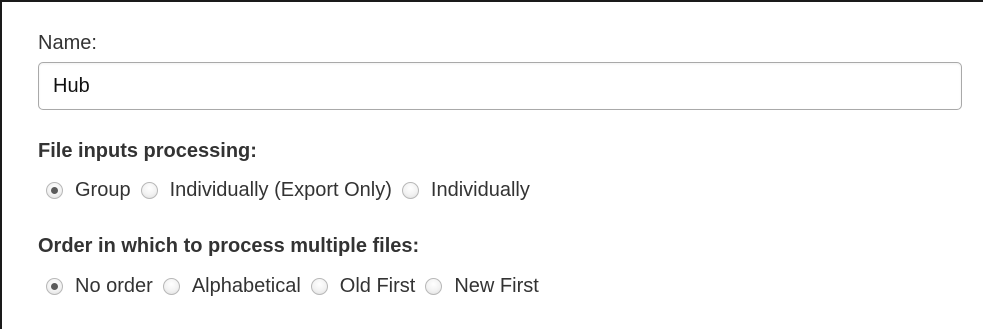 The image size is (983, 329). Describe the element at coordinates (114, 286) in the screenshot. I see `radio-label-no-order: No order` at that location.